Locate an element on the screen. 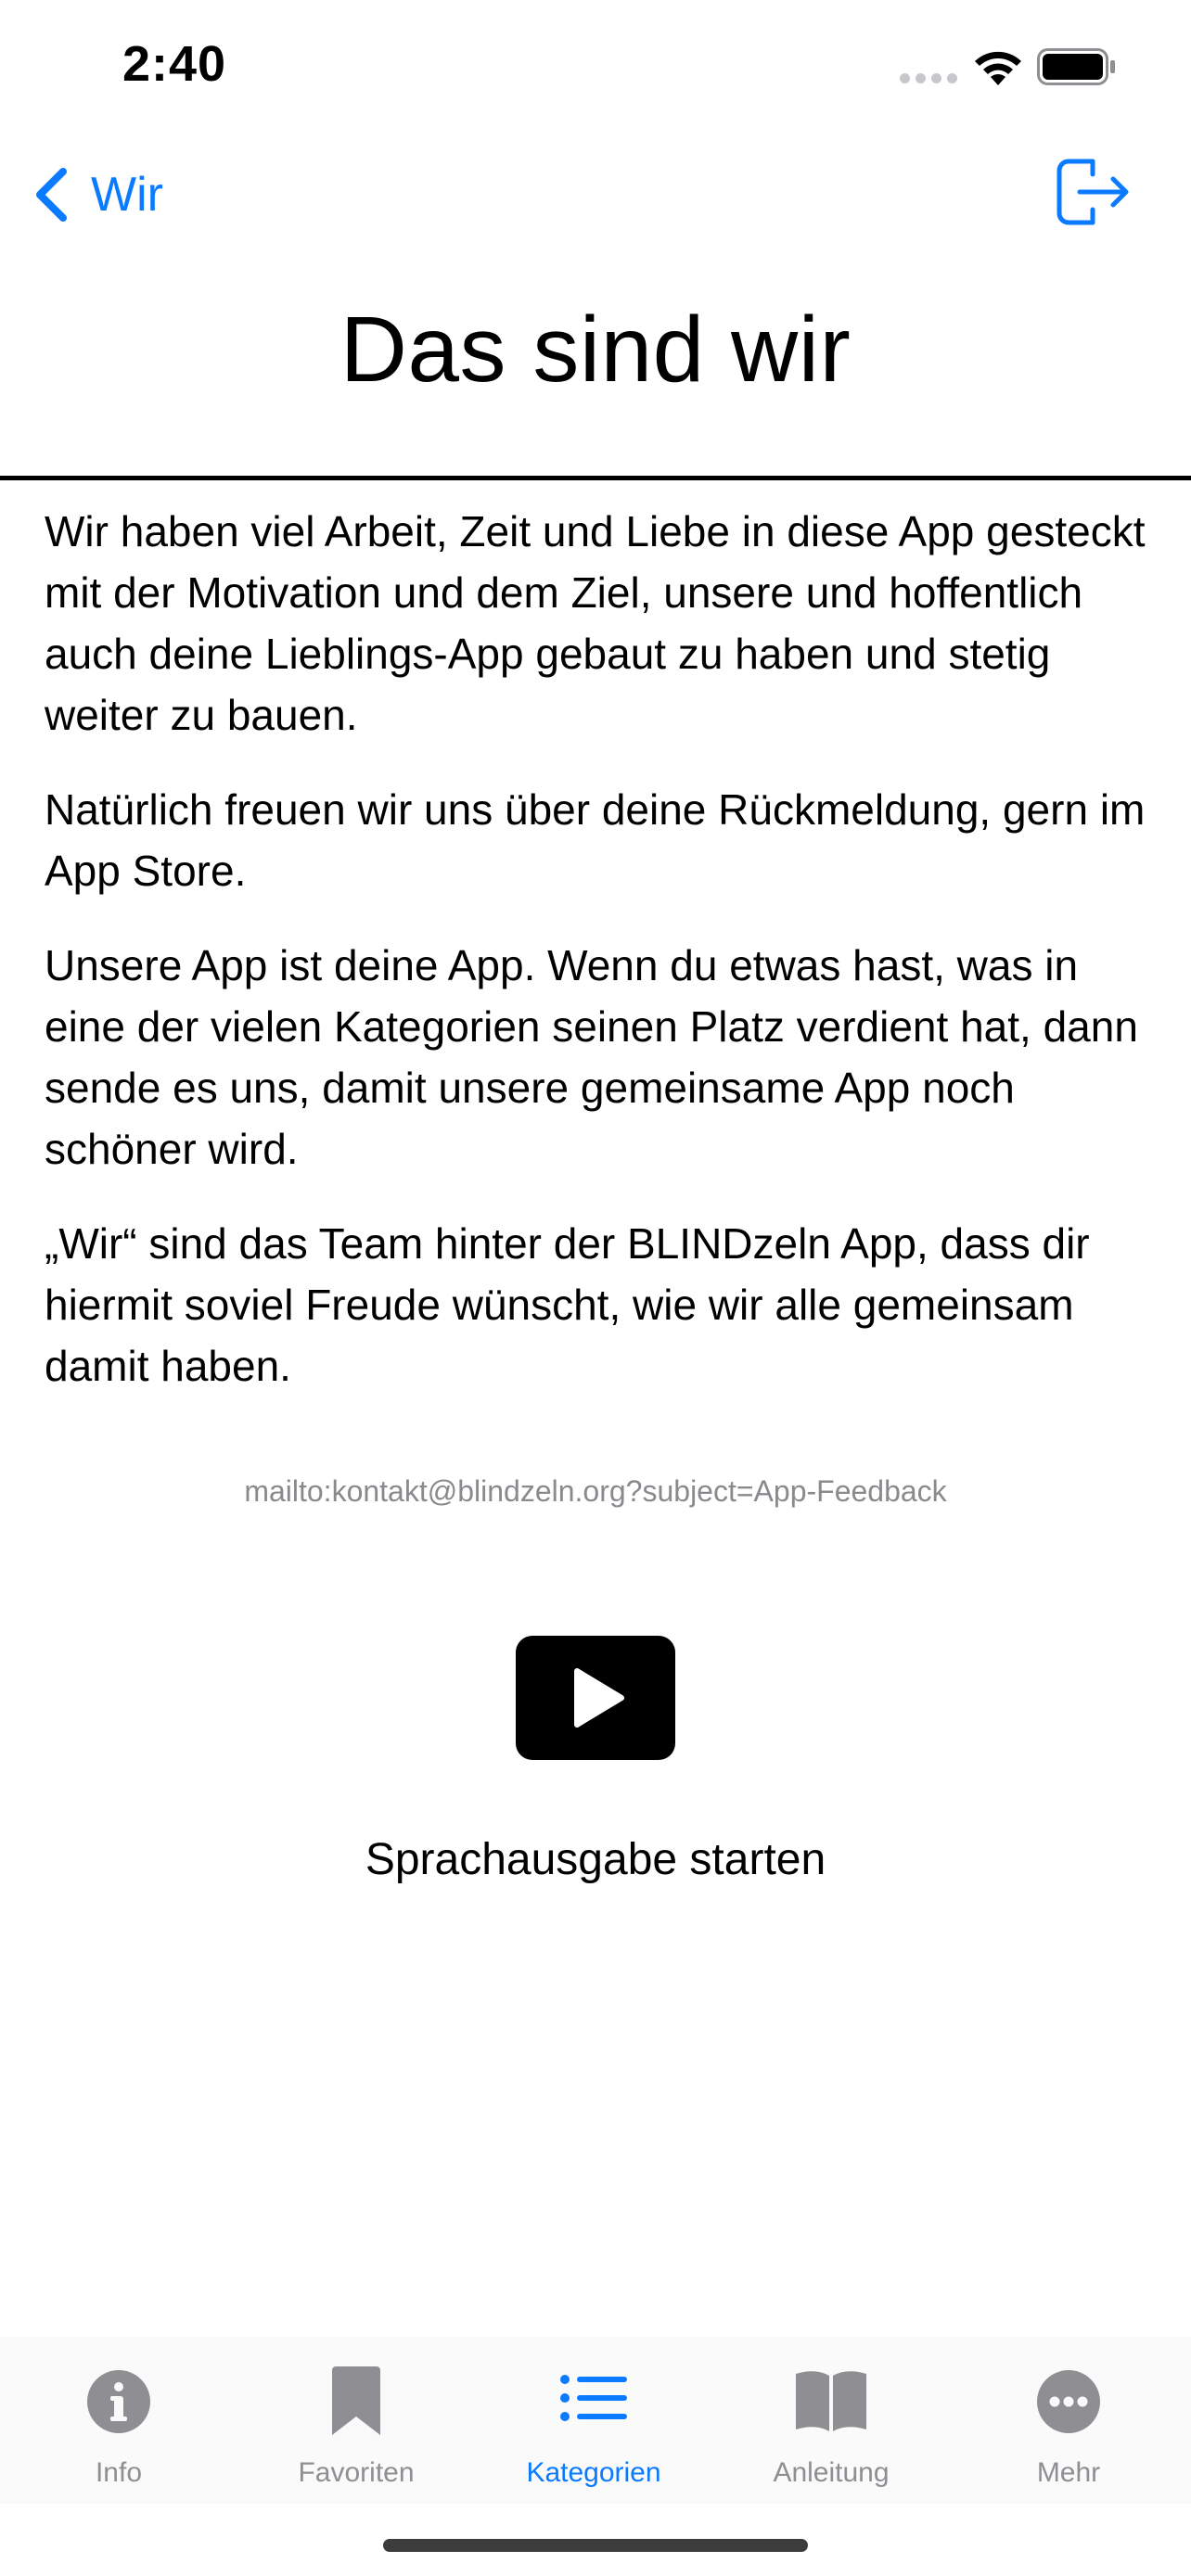  tab-mehr: Mehr is located at coordinates (1068, 2420).